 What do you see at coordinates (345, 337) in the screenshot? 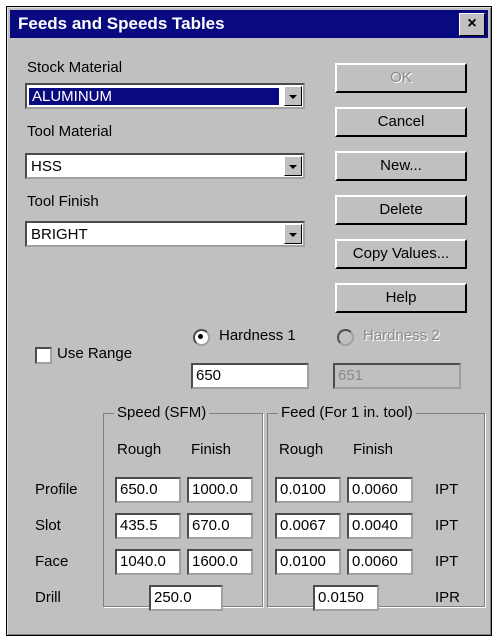
I see `hardness-2-radio` at bounding box center [345, 337].